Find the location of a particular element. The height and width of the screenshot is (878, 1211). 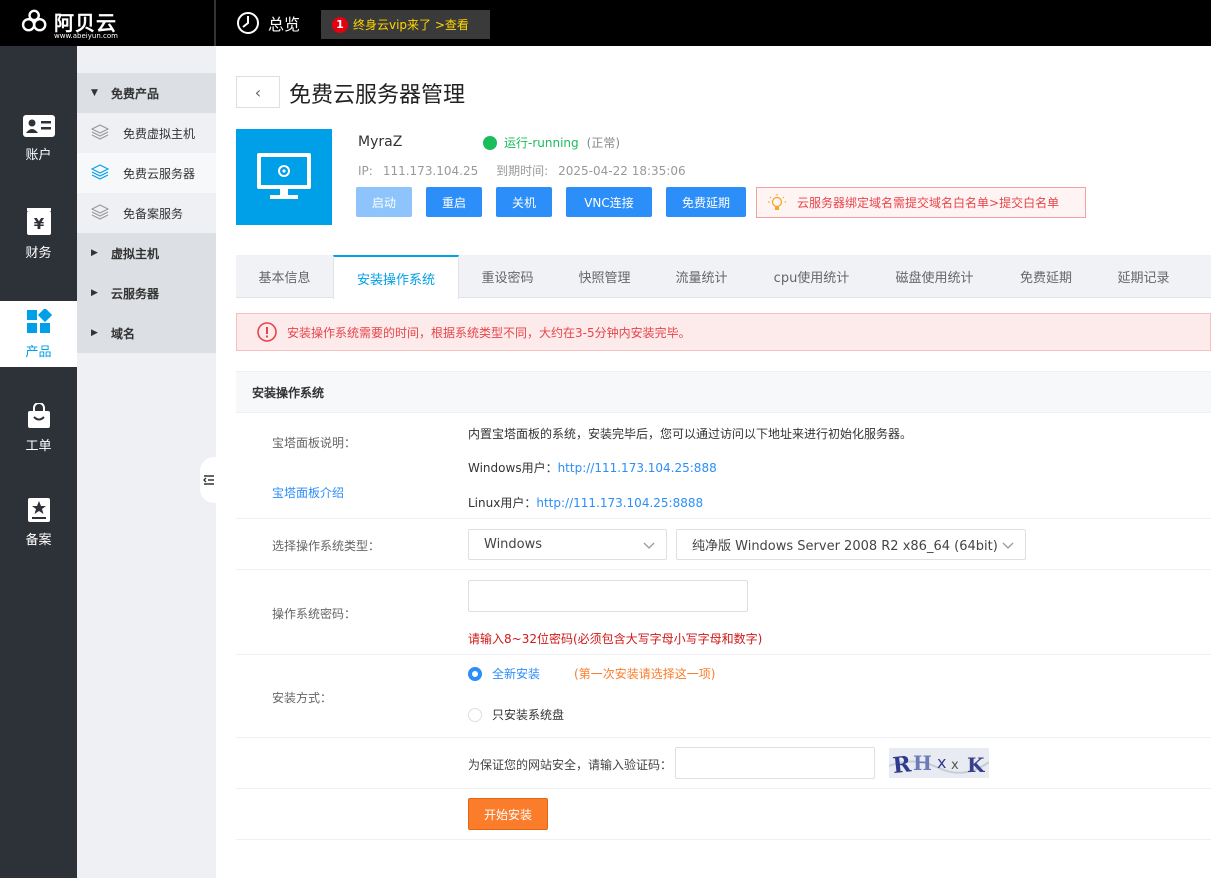

svg-text: H is located at coordinates (922, 763).